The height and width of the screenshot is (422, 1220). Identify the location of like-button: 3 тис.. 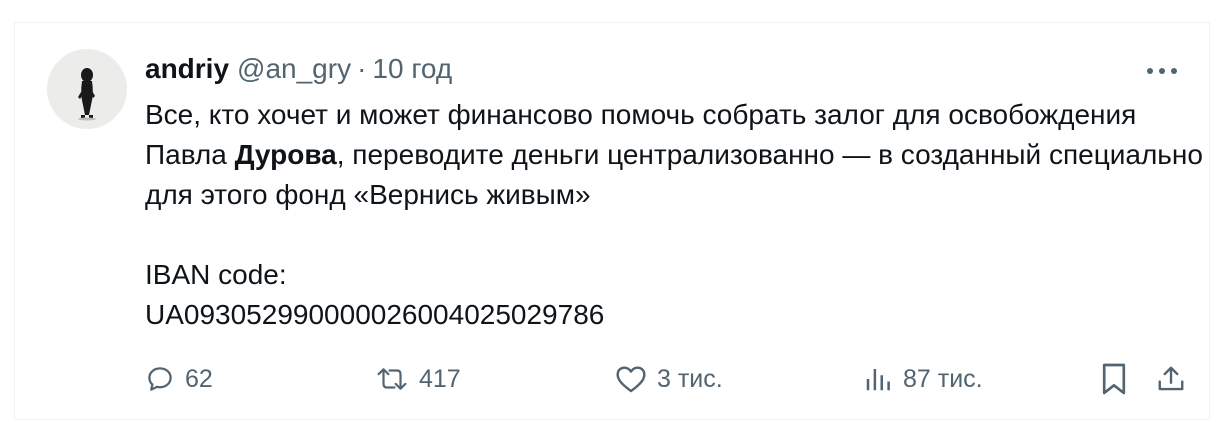
(669, 379).